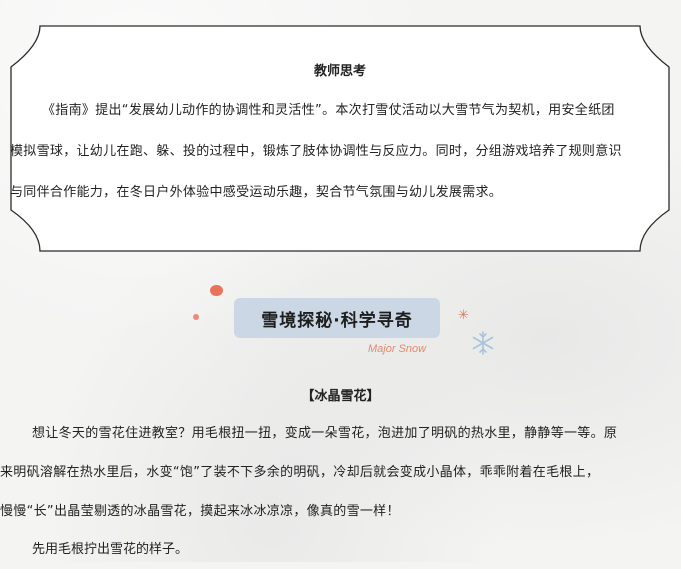 The image size is (681, 569). Describe the element at coordinates (200, 511) in the screenshot. I see `activity-line: 慢慢“长”出晶莹剔透的冰晶雪花，摸起来冰冰凉凉，像真的雪一样！` at that location.